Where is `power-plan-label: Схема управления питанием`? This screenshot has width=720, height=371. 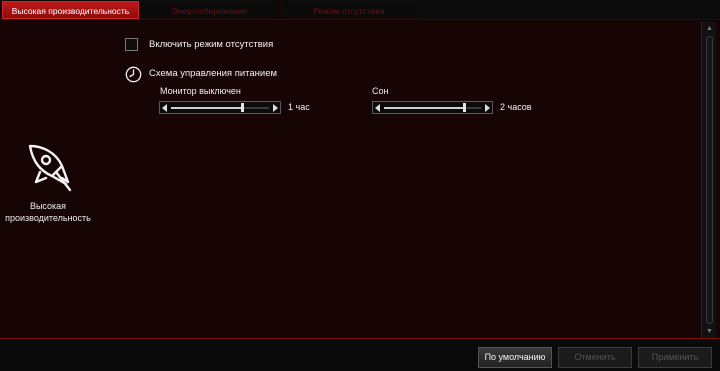 power-plan-label: Схема управления питанием is located at coordinates (213, 73).